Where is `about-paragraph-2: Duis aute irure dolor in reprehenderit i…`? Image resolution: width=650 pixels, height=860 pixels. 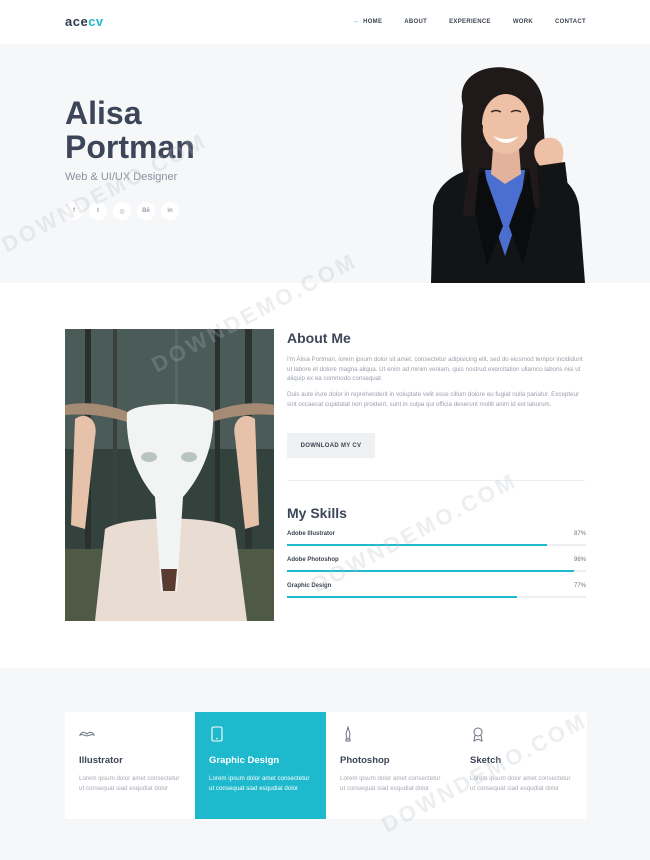
about-paragraph-2: Duis aute irure dolor in reprehenderit i… is located at coordinates (433, 399).